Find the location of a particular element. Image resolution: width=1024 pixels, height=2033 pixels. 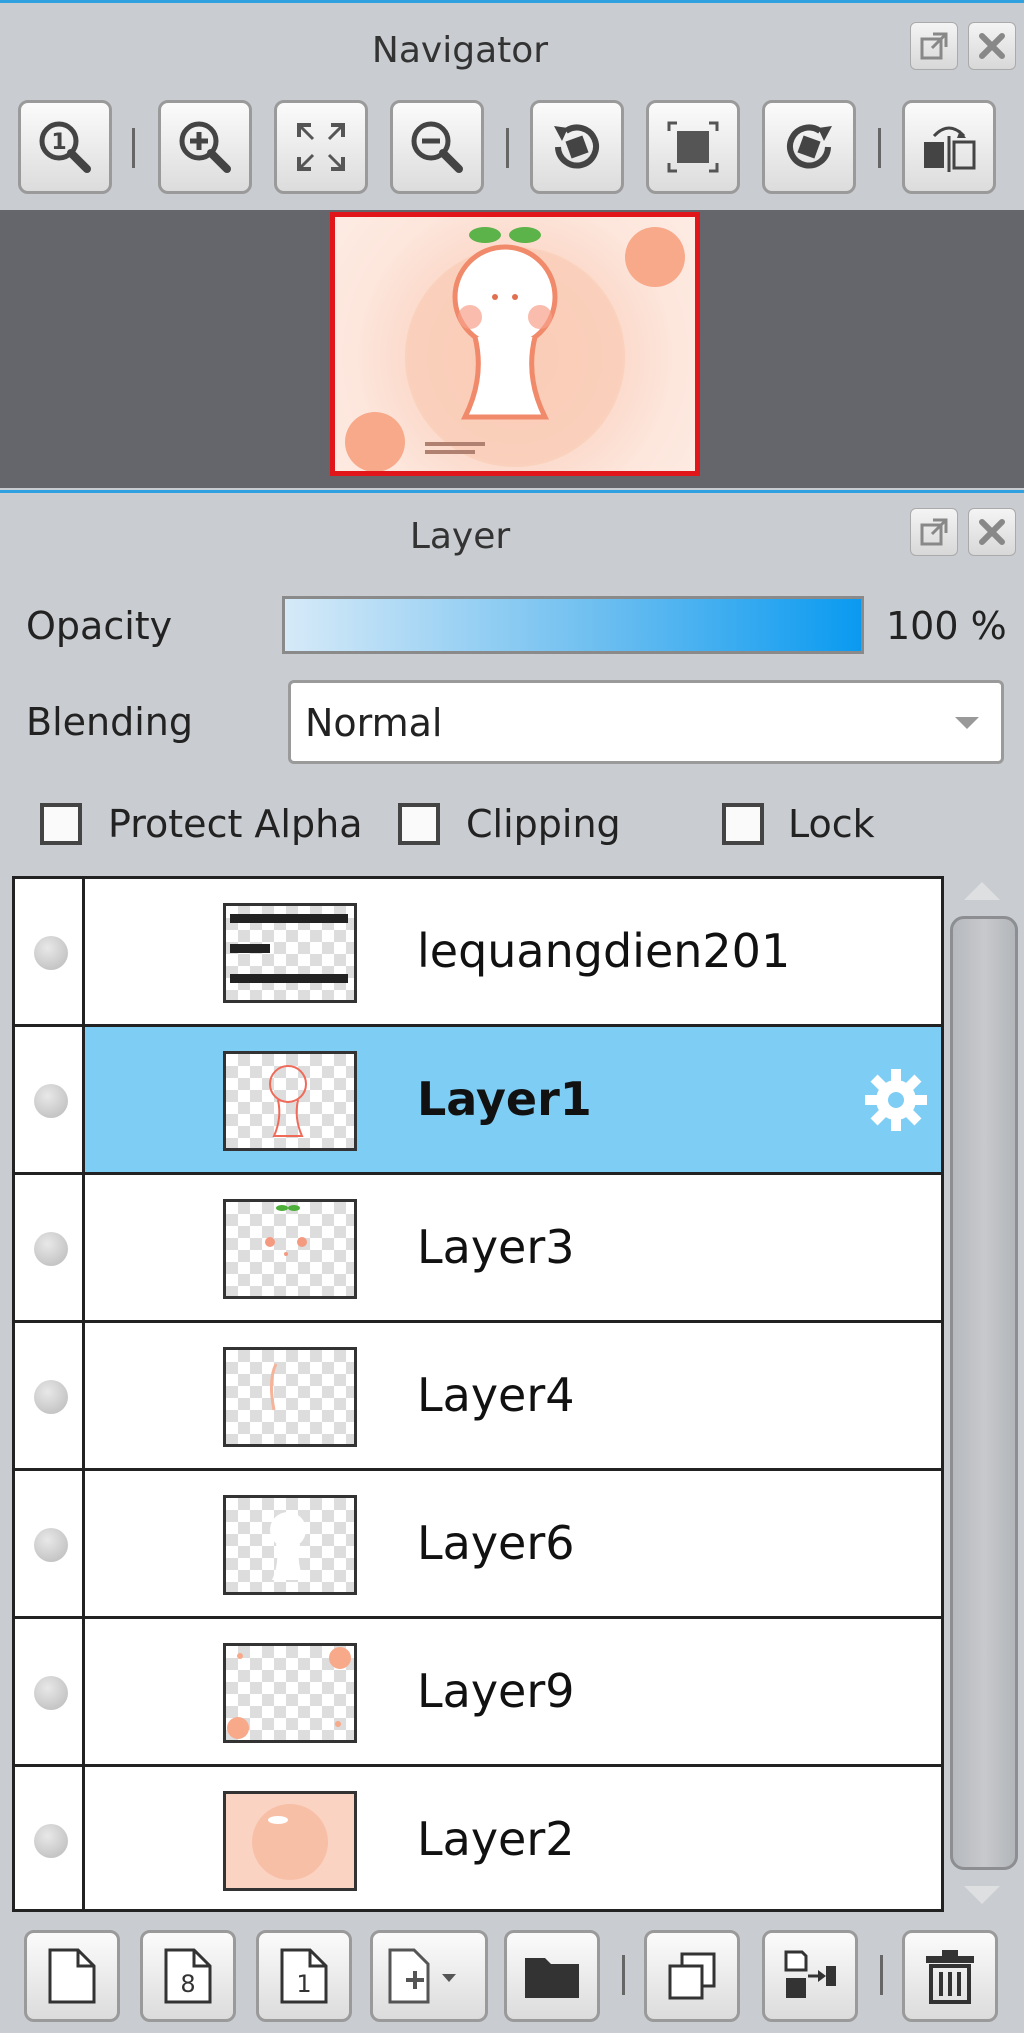

new-8bit-layer-button: 8 is located at coordinates (188, 1976).